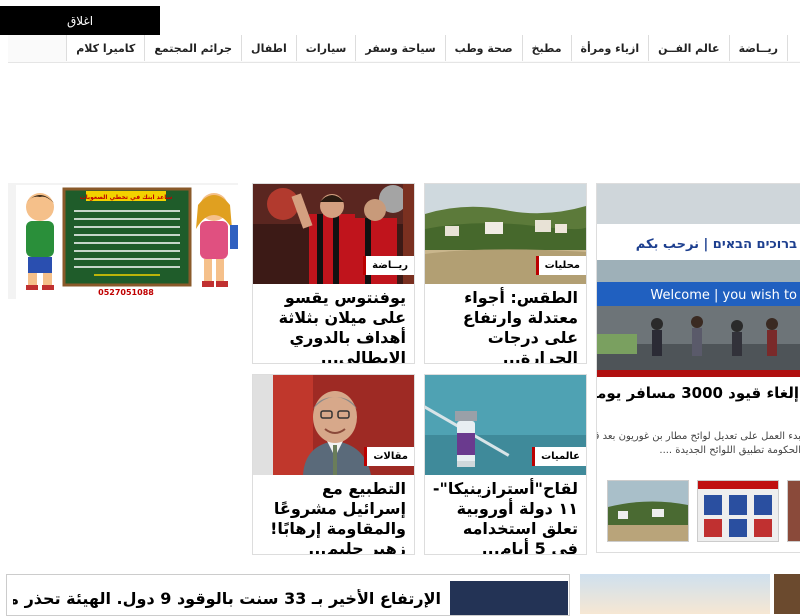  I want to click on ad-image: ساعد ابنك في تخطي الصعوبات 0527051088, so click(127, 242).